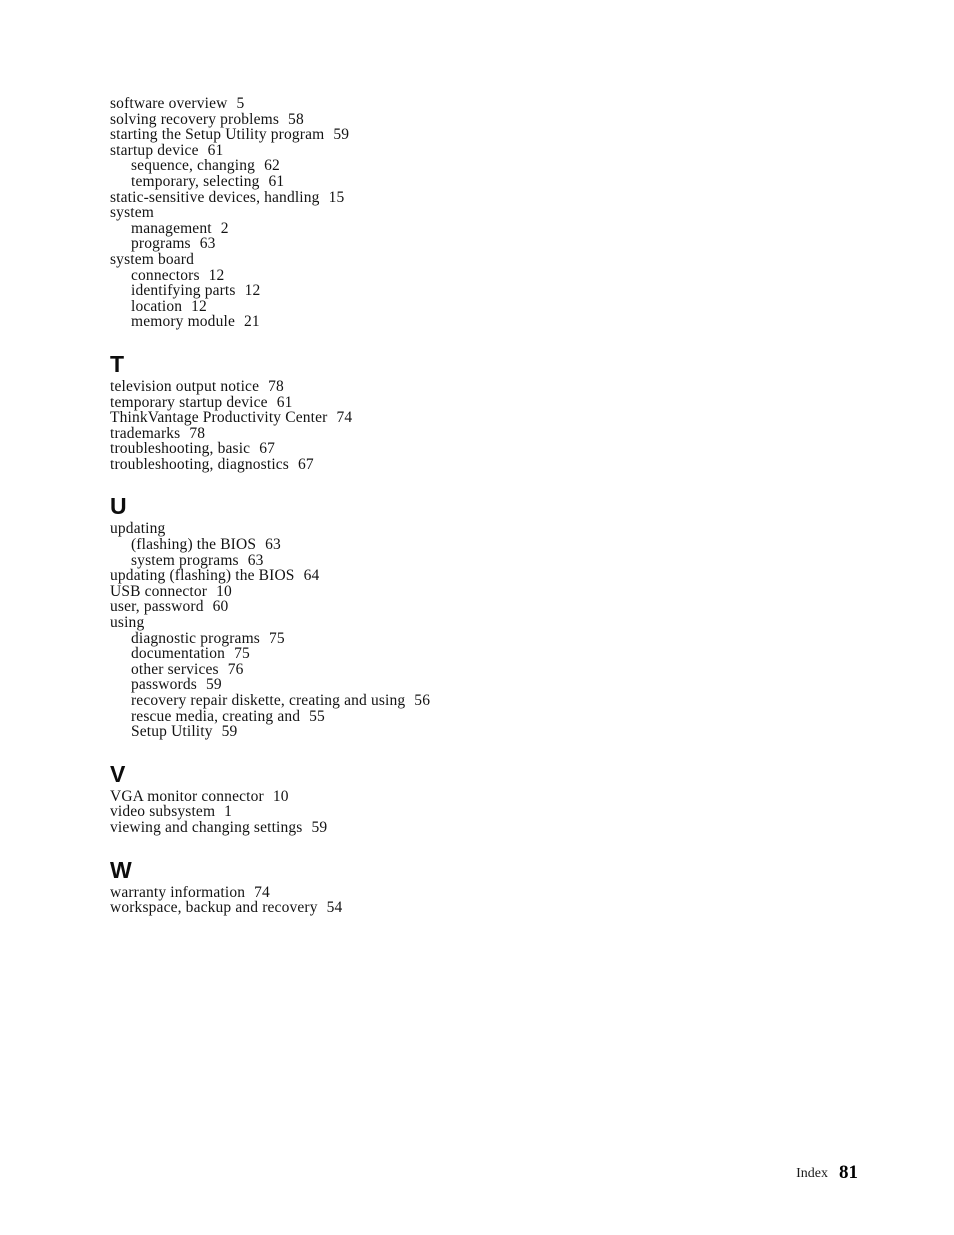  Describe the element at coordinates (185, 386) in the screenshot. I see `index-entry-text: television output notice` at that location.